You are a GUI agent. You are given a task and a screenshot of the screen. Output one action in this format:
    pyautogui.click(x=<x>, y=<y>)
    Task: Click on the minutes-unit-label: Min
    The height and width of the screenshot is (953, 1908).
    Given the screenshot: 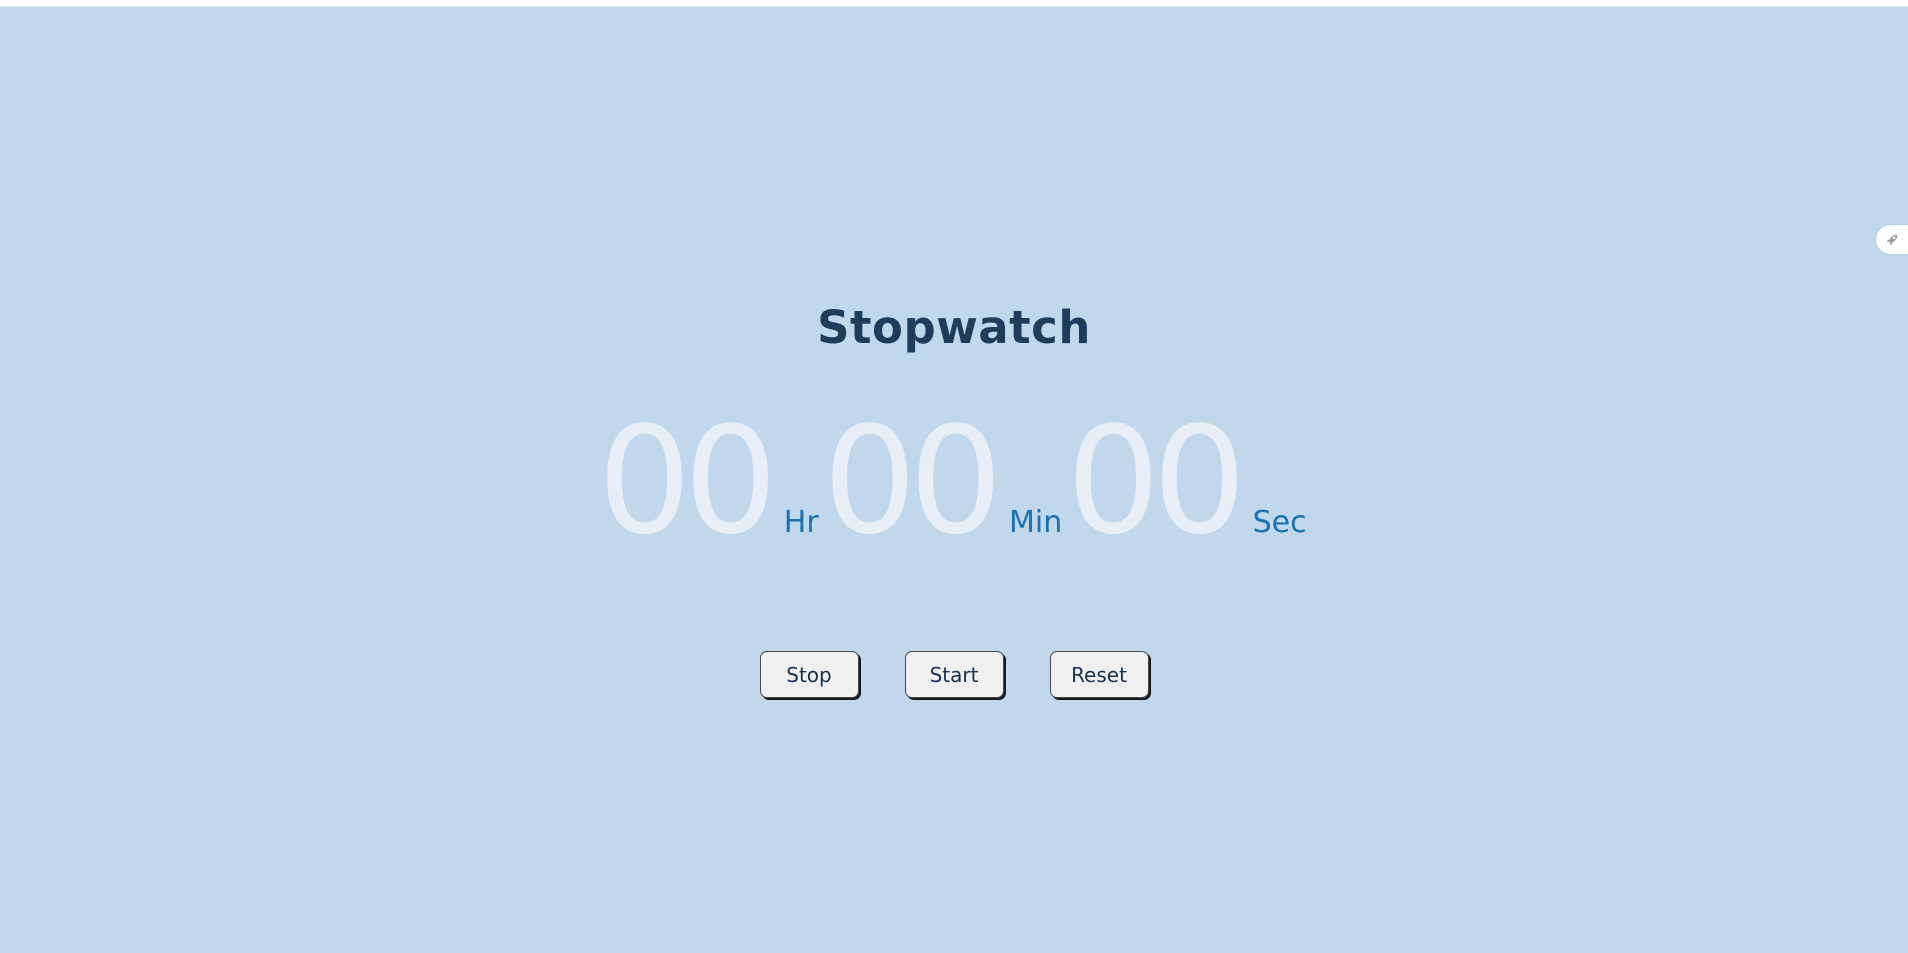 What is the action you would take?
    pyautogui.click(x=1036, y=522)
    